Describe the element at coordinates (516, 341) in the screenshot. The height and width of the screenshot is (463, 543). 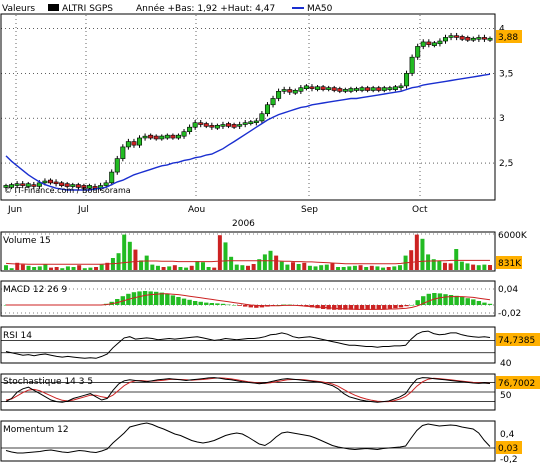
I see `rsi-badge-text: 74,7385` at that location.